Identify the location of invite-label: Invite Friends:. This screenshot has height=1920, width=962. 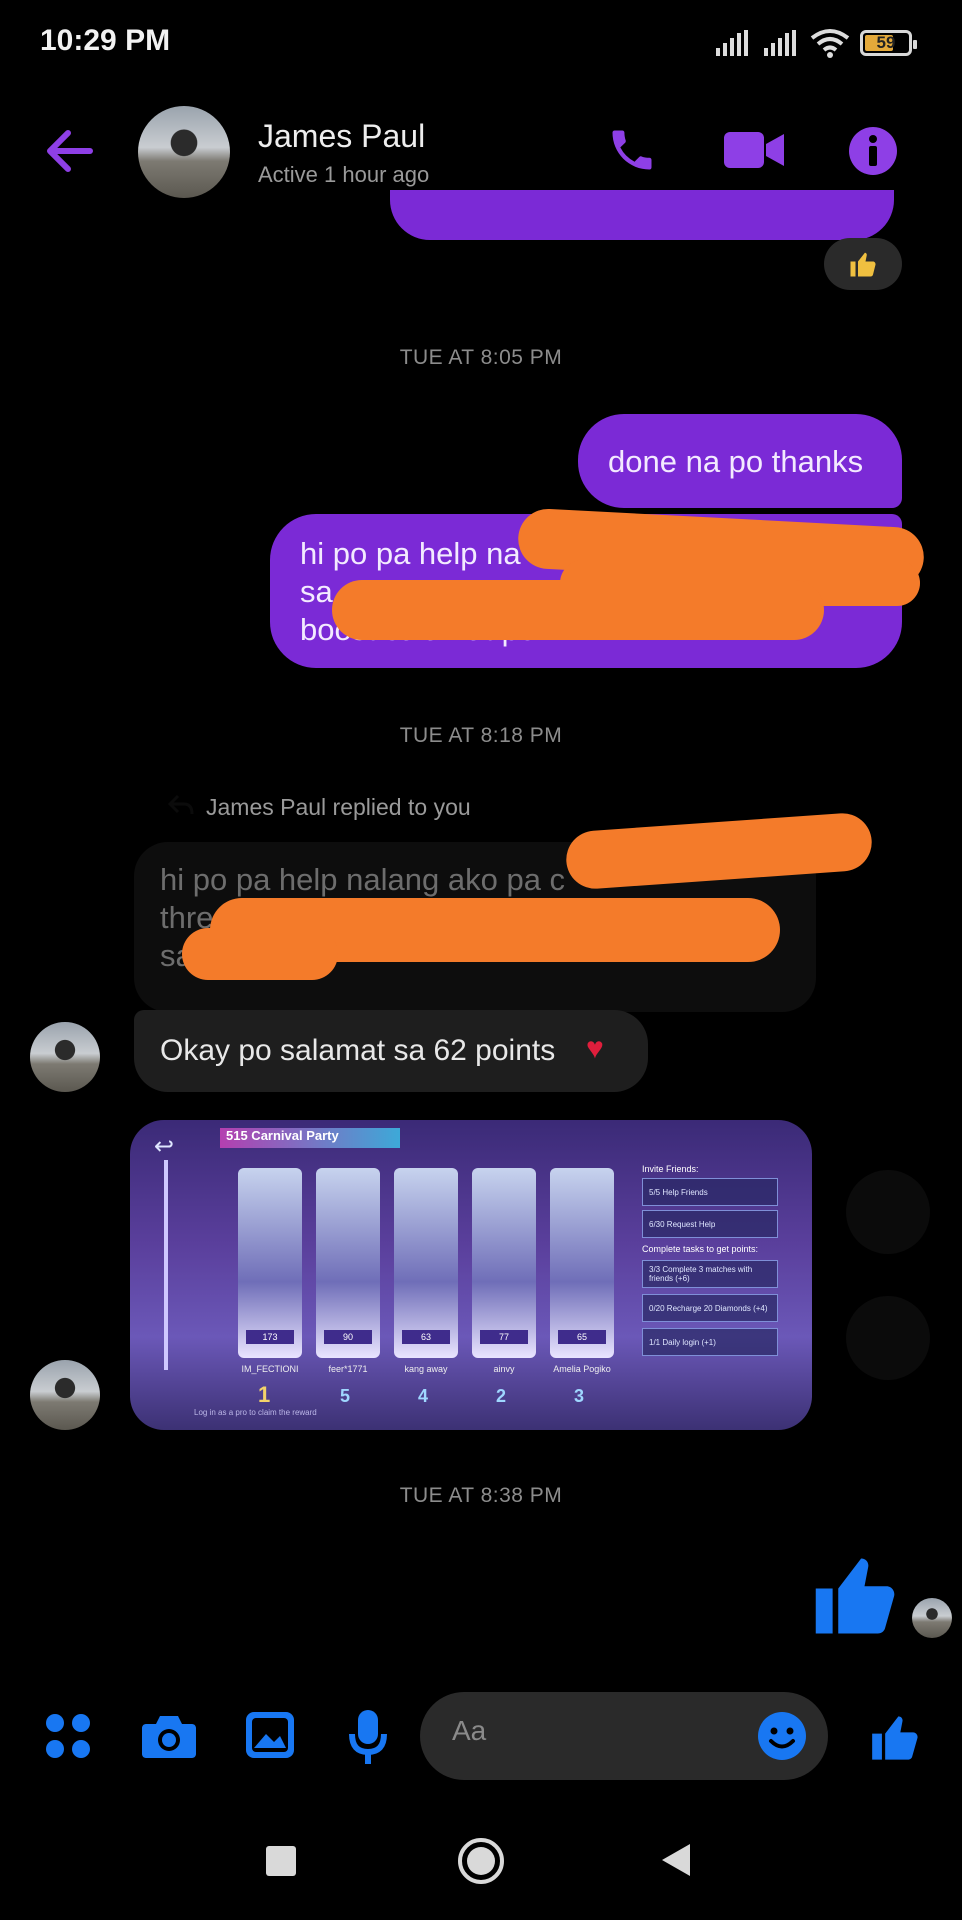
(670, 1169).